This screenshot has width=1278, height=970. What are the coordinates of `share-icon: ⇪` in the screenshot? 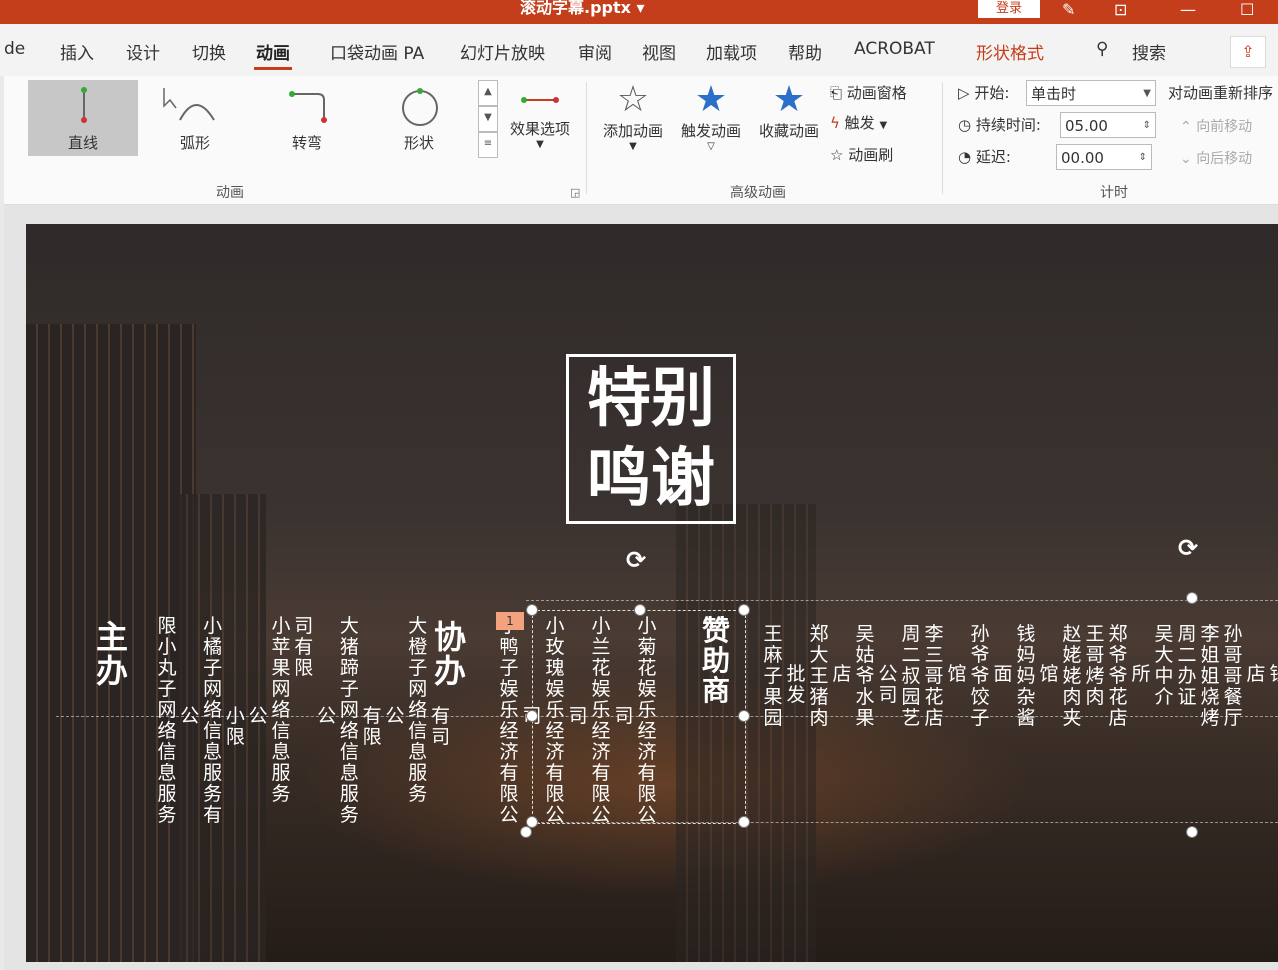 It's located at (1248, 52).